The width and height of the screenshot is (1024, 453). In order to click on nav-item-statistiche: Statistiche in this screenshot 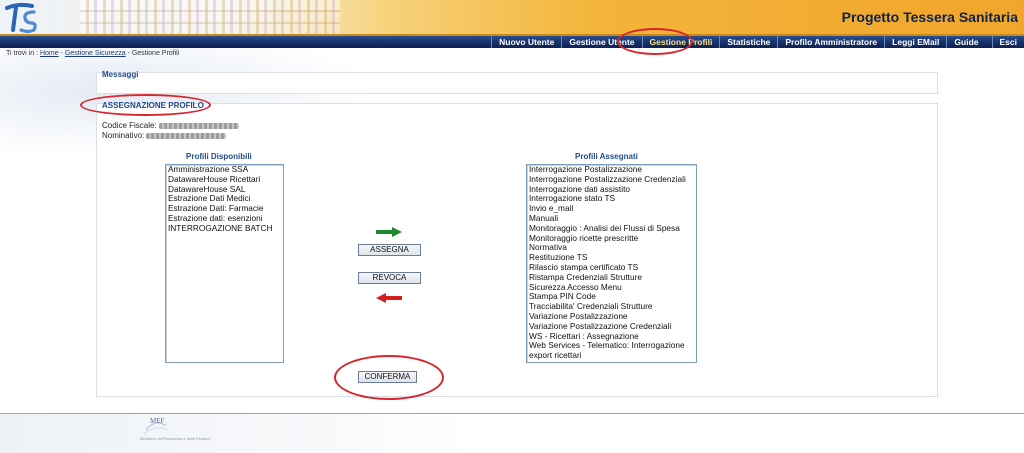, I will do `click(748, 42)`.